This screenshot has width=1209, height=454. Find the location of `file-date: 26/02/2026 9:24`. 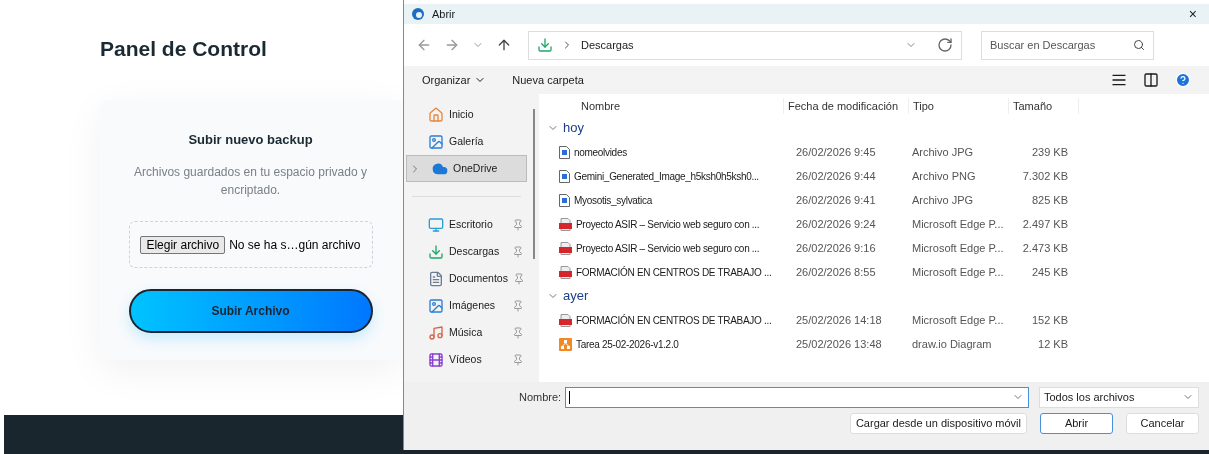

file-date: 26/02/2026 9:24 is located at coordinates (836, 224).